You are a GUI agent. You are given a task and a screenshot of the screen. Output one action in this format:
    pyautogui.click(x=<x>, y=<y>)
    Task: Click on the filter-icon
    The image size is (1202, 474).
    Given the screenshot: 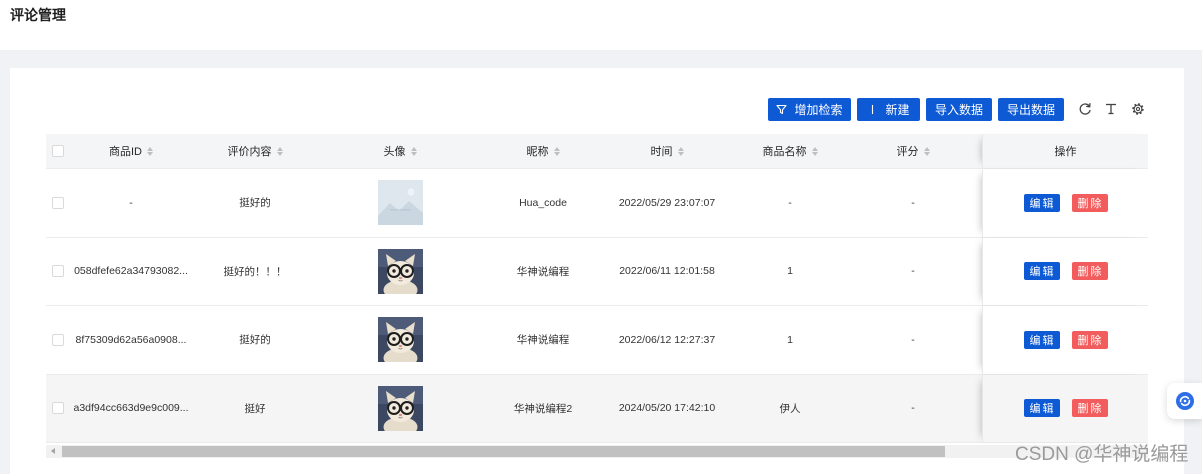 What is the action you would take?
    pyautogui.click(x=782, y=109)
    